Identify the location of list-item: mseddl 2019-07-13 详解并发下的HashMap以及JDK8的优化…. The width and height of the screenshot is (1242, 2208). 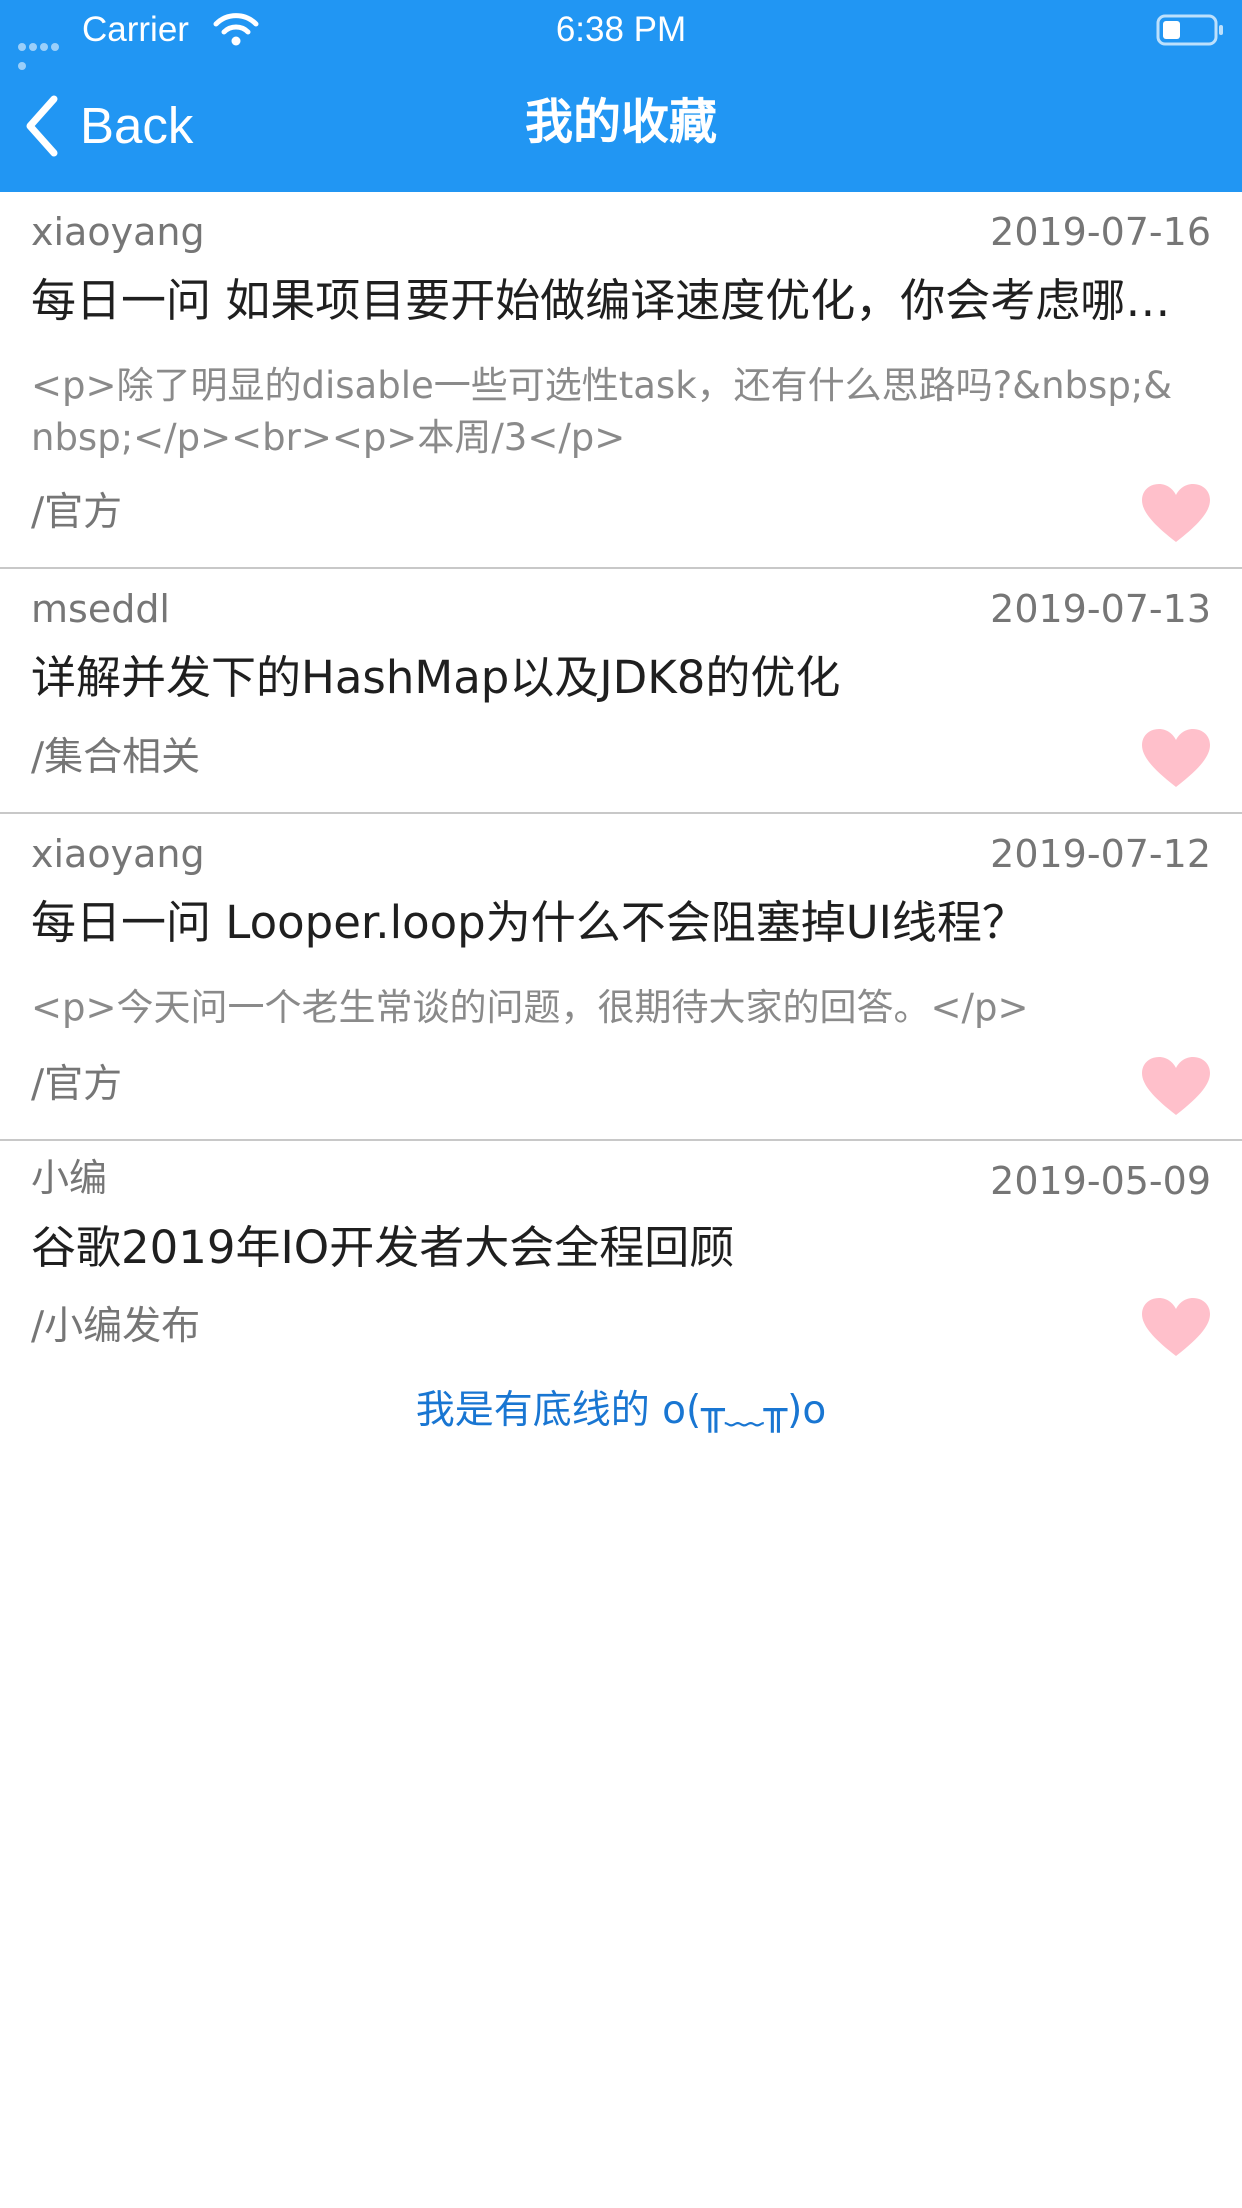
(621, 691).